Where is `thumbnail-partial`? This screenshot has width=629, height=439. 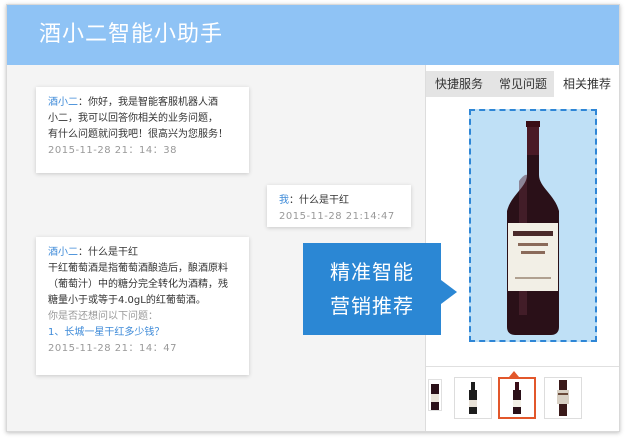 thumbnail-partial is located at coordinates (435, 395).